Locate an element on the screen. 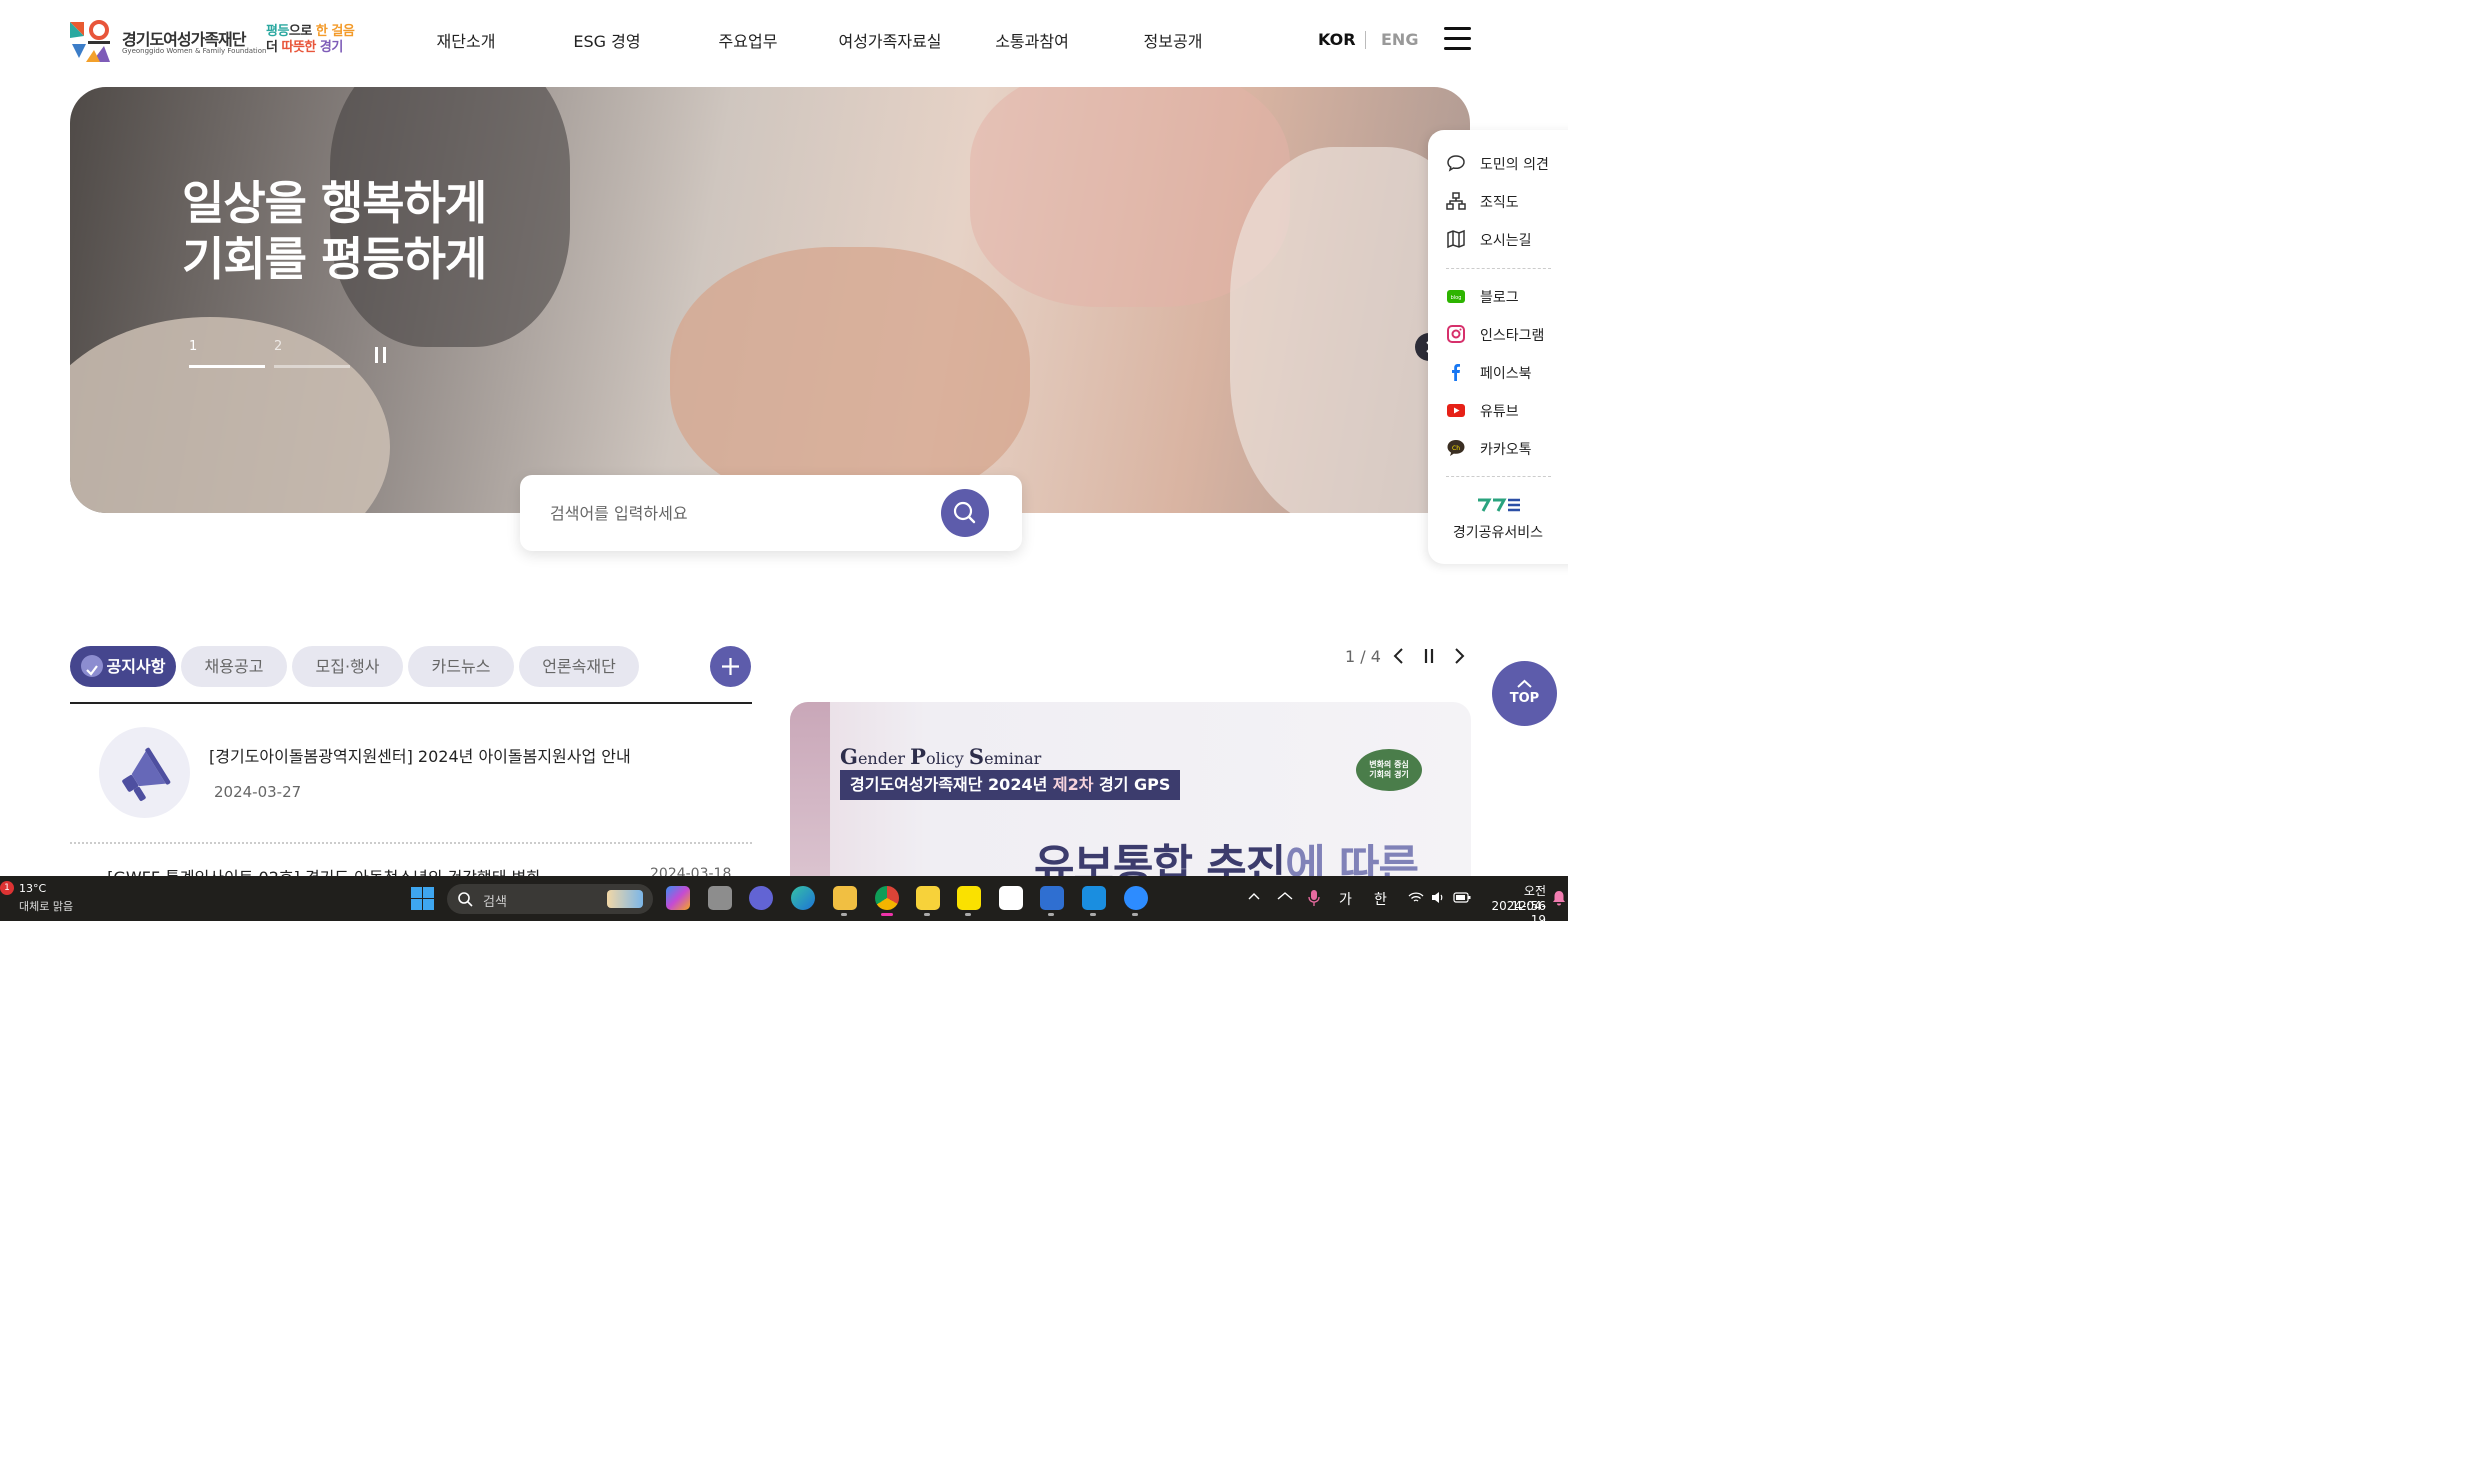 The width and height of the screenshot is (2486, 1460). nav-item-disclosure: 정보공개 is located at coordinates (1173, 40).